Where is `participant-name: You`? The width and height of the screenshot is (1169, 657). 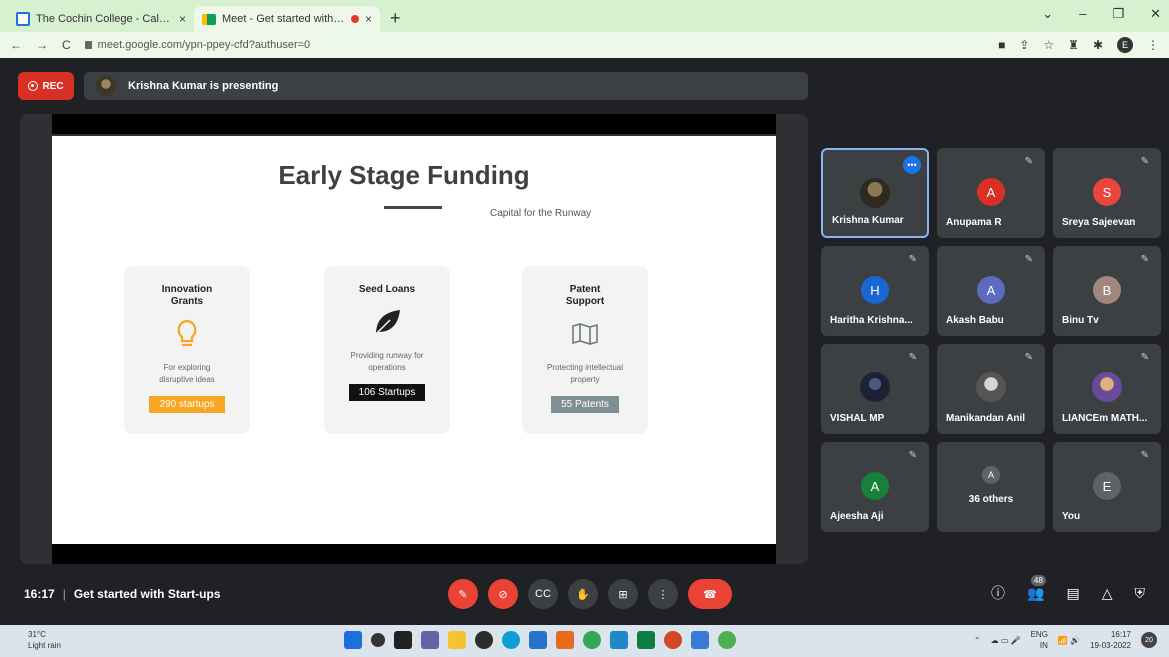
participant-name: You is located at coordinates (1071, 516).